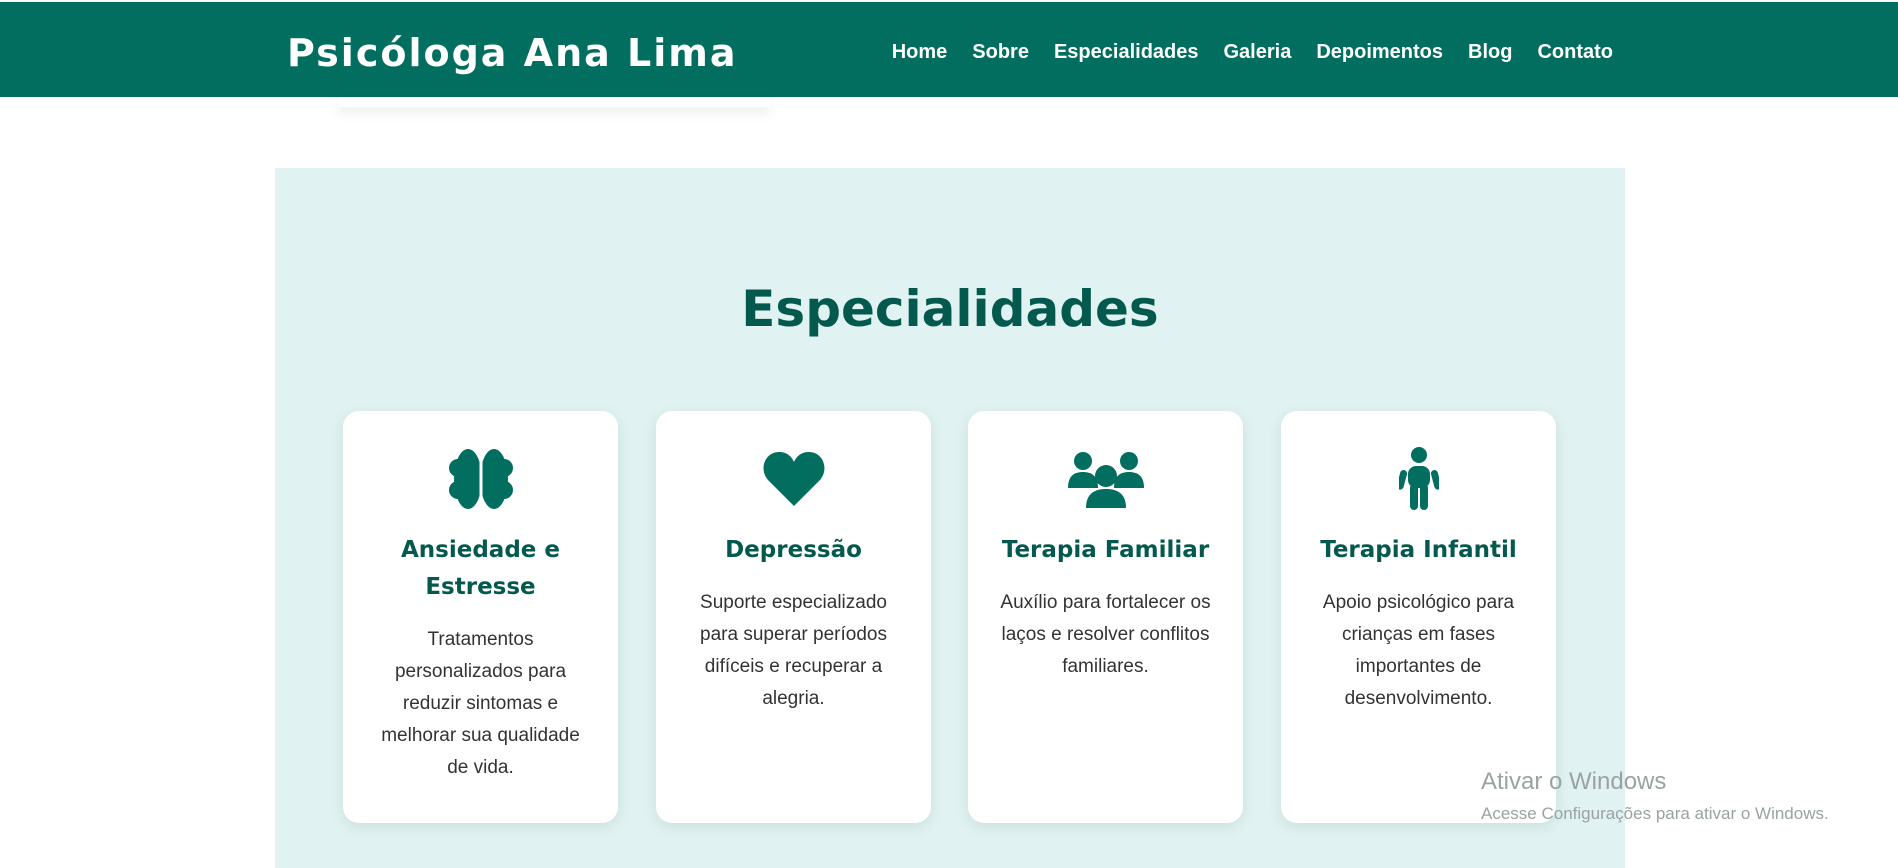 Image resolution: width=1898 pixels, height=868 pixels. What do you see at coordinates (793, 550) in the screenshot?
I see `card-title: Depressão` at bounding box center [793, 550].